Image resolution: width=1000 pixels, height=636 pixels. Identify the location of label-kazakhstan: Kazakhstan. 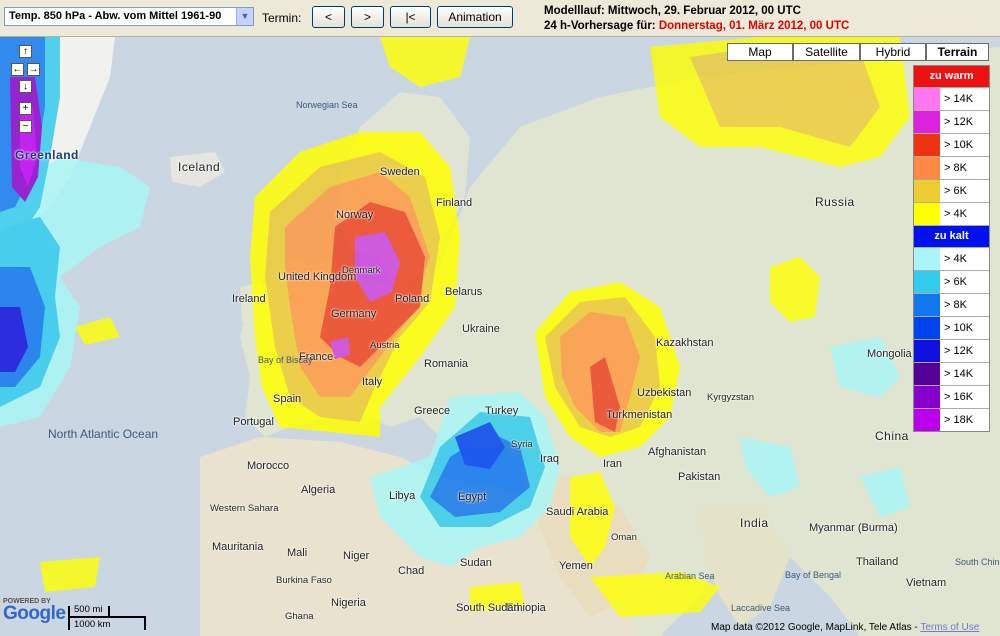
(685, 343).